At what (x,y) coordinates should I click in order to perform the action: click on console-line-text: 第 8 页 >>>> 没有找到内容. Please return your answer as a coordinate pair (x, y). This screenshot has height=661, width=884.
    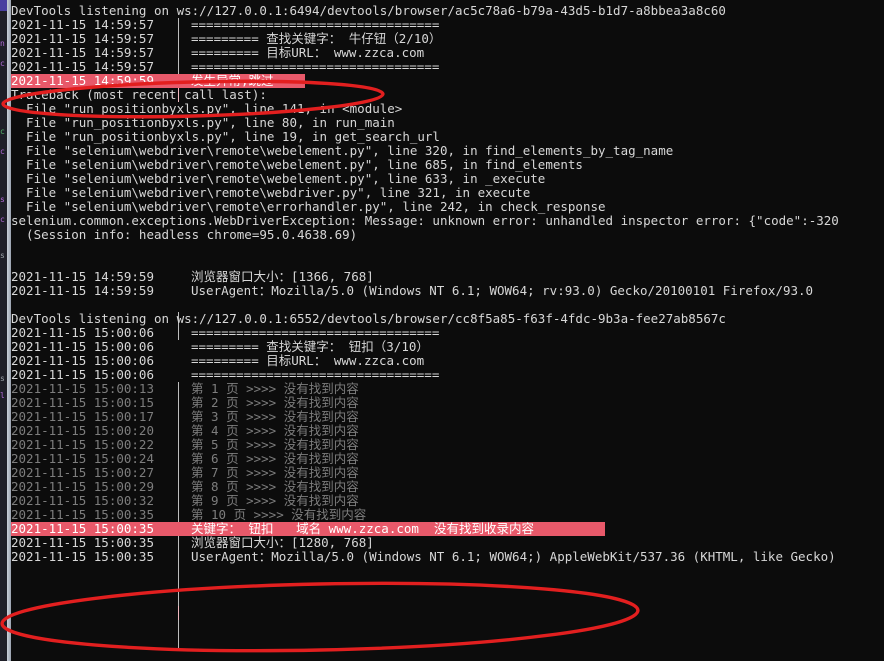
    Looking at the image, I should click on (275, 486).